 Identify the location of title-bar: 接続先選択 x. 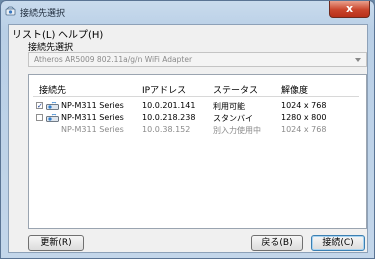
(187, 12).